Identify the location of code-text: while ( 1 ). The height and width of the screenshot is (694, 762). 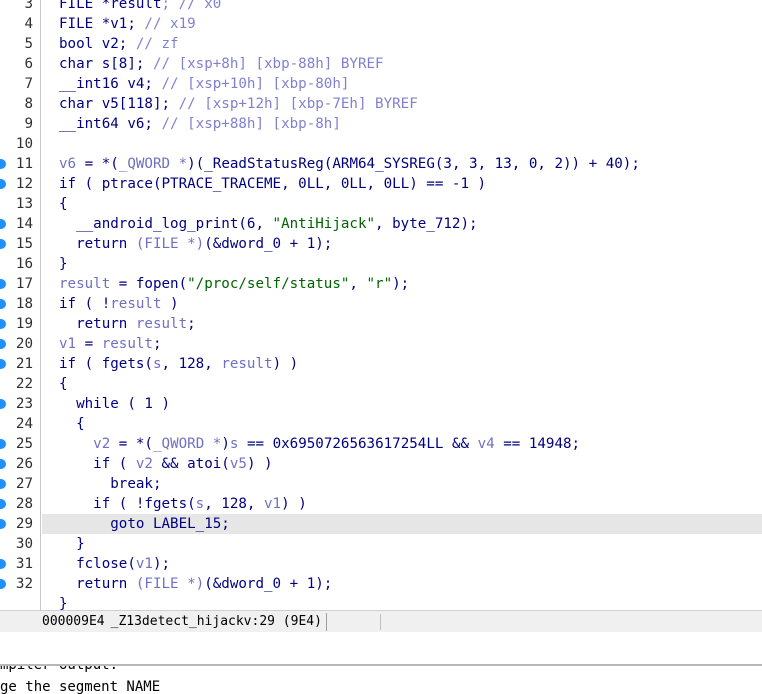
(402, 404).